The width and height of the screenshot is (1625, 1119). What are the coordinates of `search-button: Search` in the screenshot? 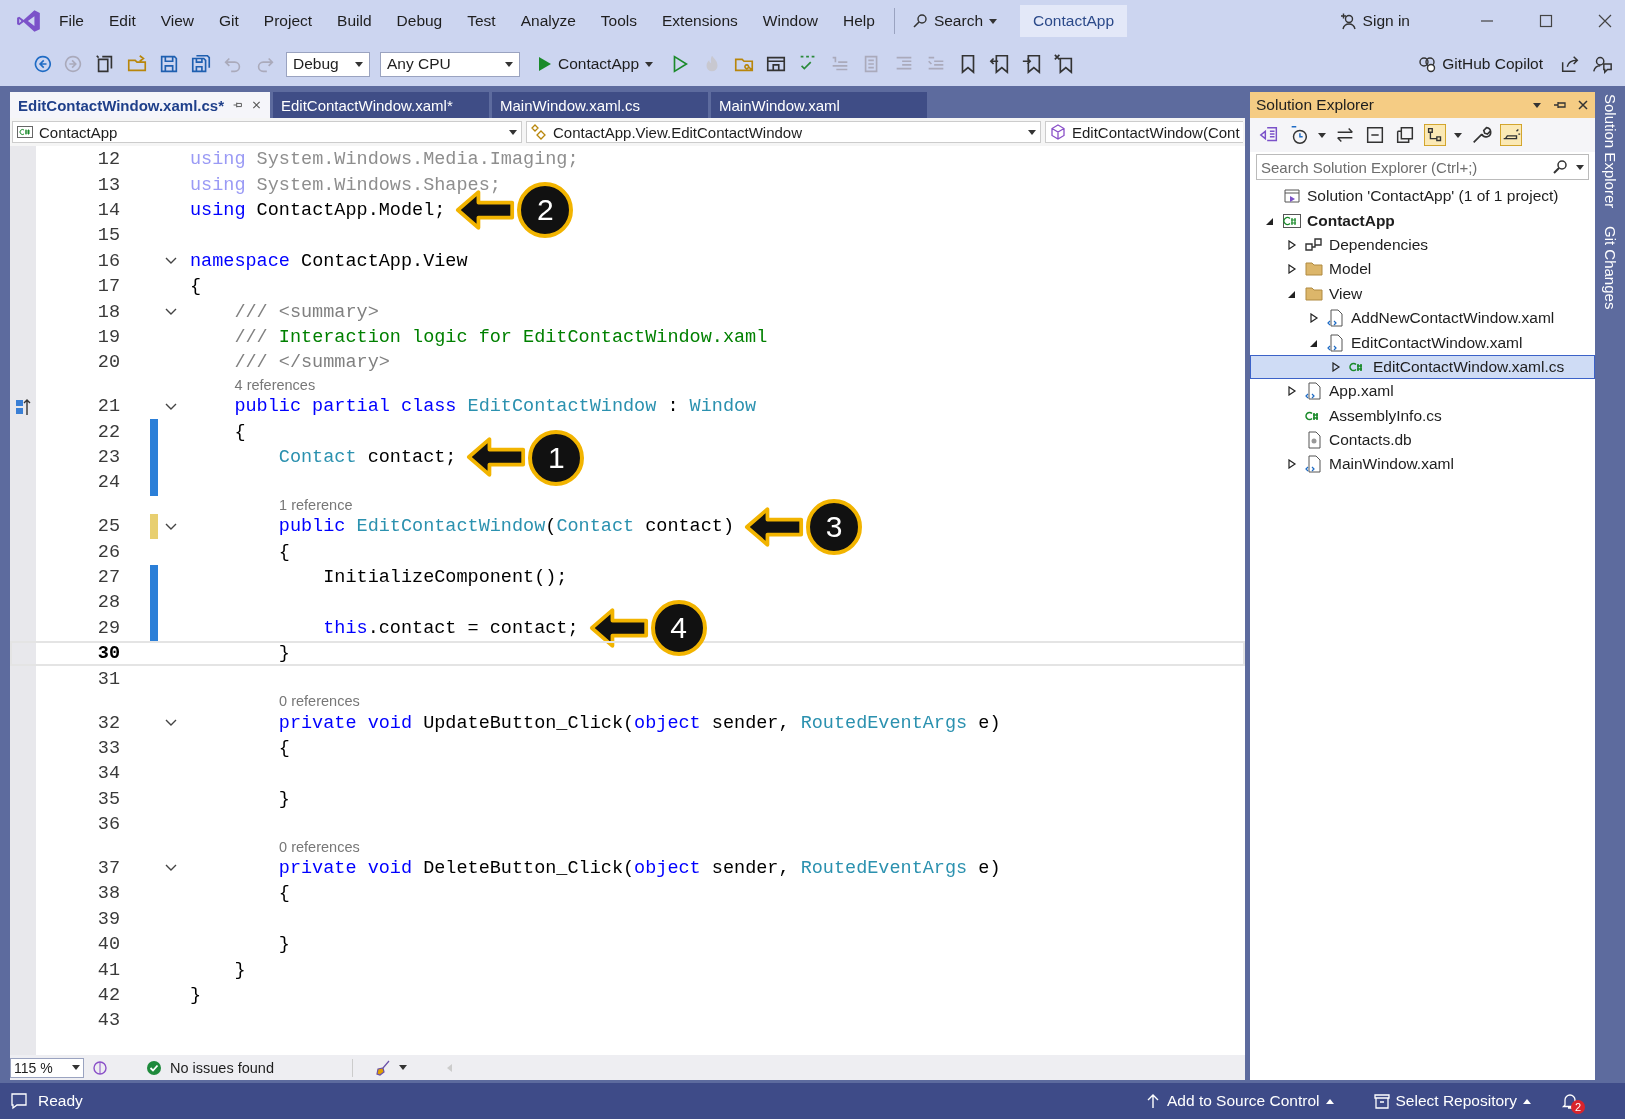 It's located at (954, 21).